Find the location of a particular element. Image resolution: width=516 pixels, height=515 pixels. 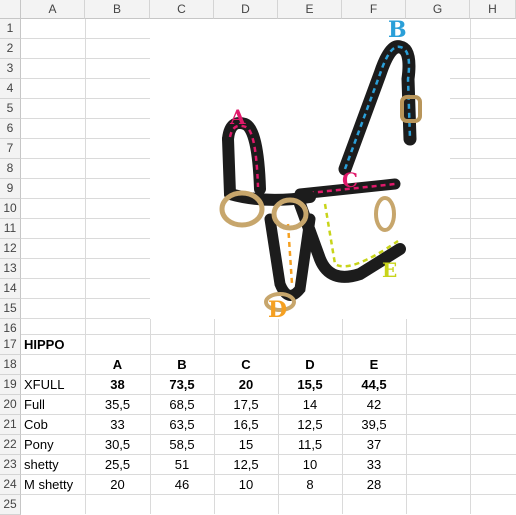

table-cell: 25,5 is located at coordinates (117, 465).